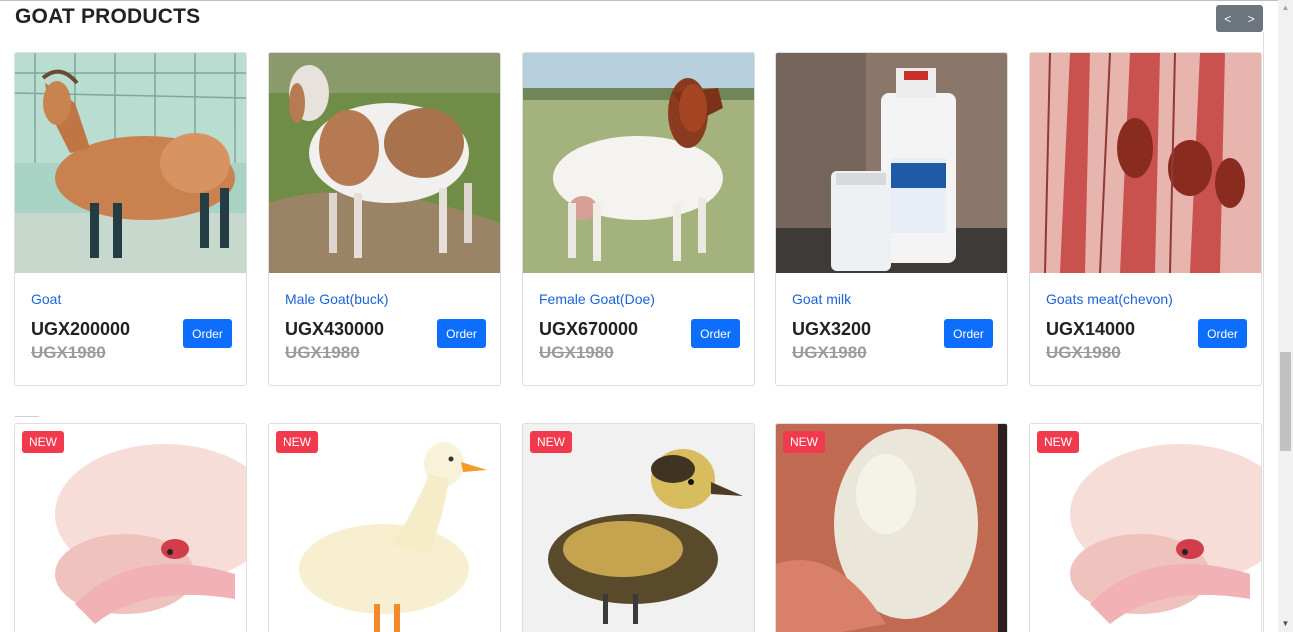 This screenshot has width=1293, height=632. I want to click on product-price: UGX670000, so click(589, 329).